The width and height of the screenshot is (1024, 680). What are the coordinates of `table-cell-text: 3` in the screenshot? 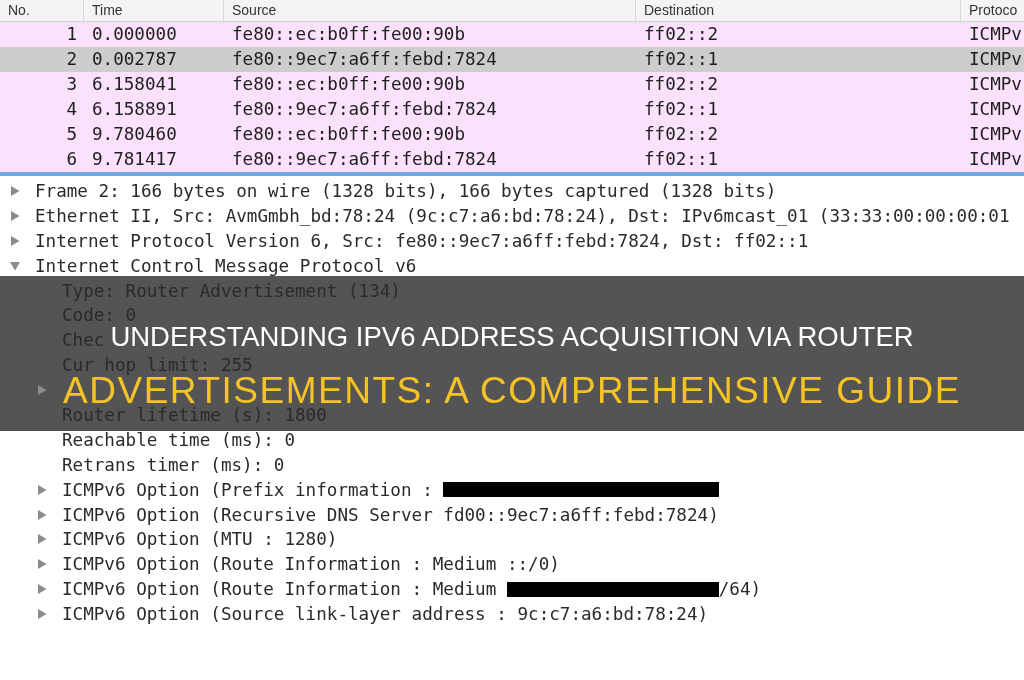 It's located at (71, 84).